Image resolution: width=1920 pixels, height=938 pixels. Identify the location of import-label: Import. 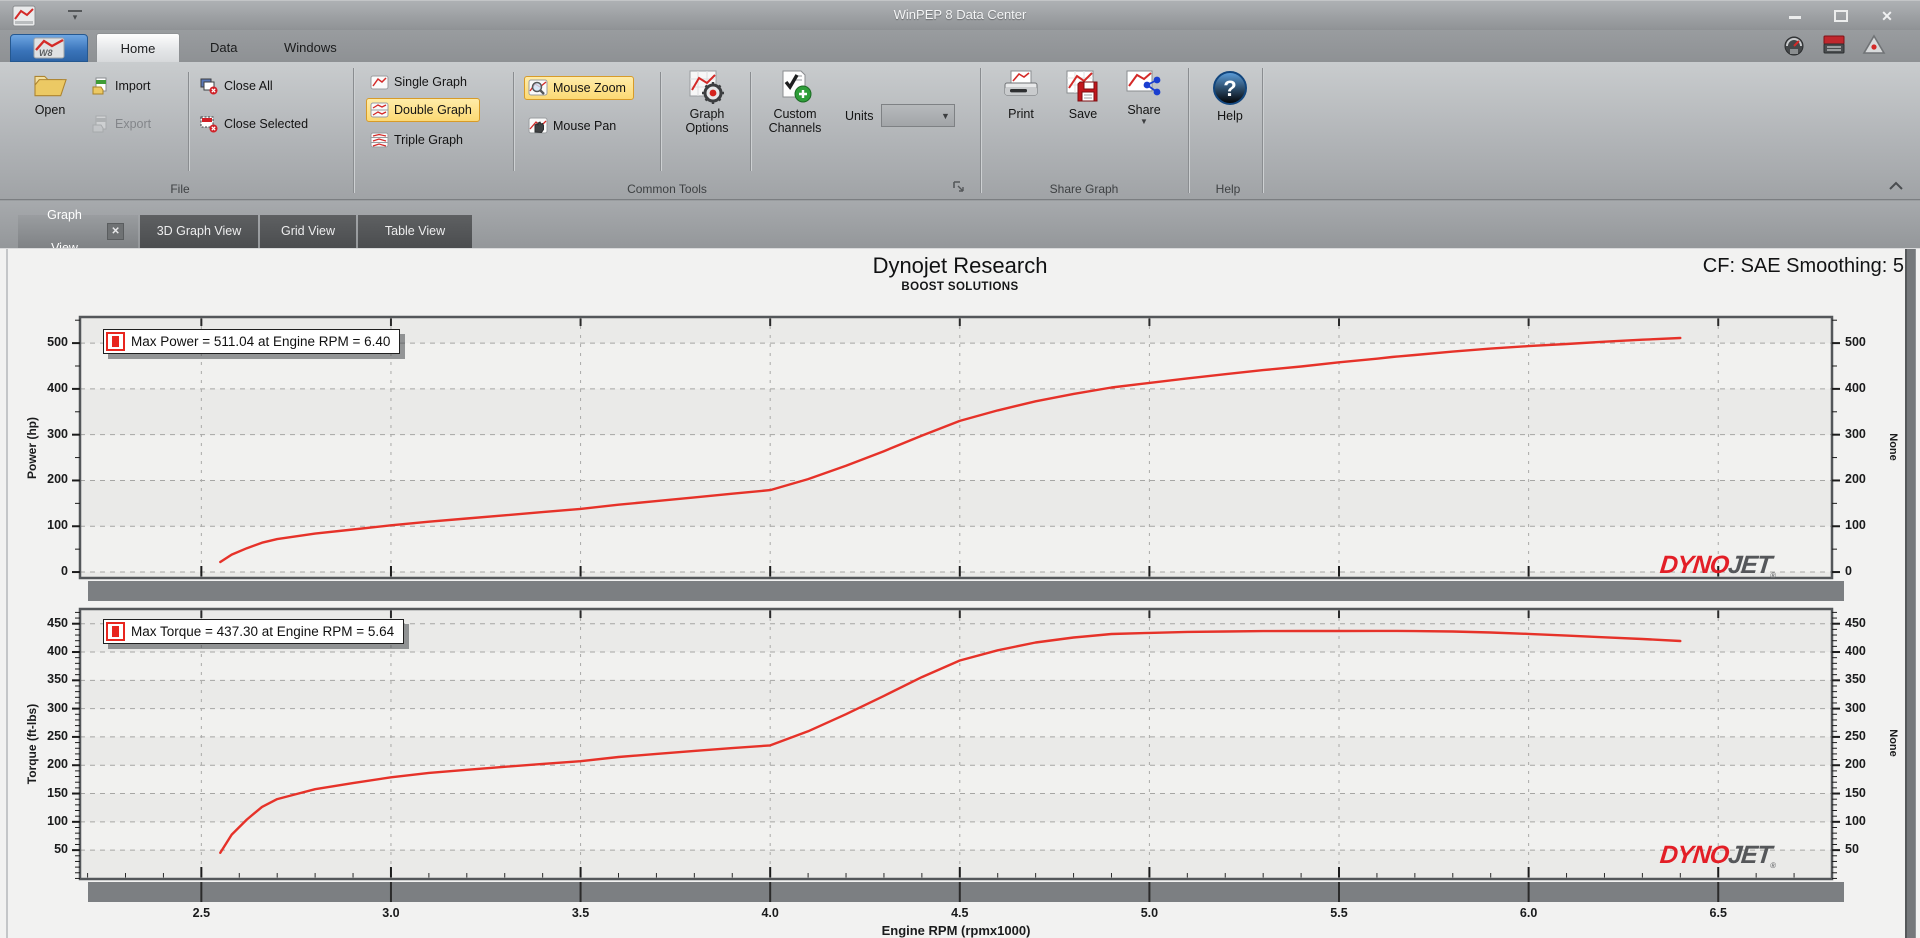
(133, 86).